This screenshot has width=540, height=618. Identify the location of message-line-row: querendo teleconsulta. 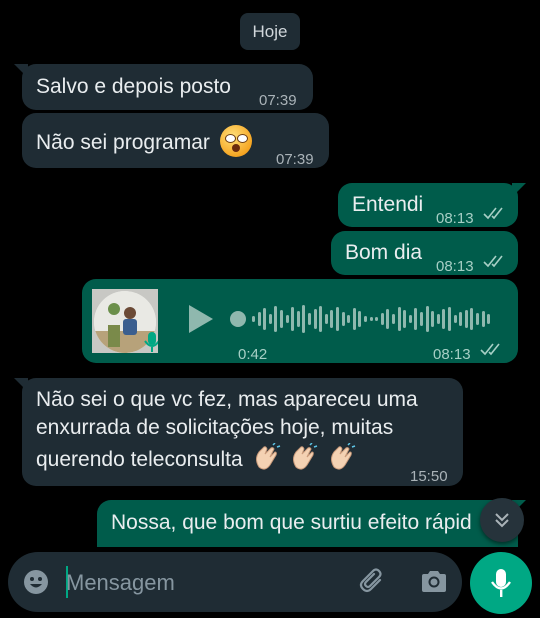
(196, 458).